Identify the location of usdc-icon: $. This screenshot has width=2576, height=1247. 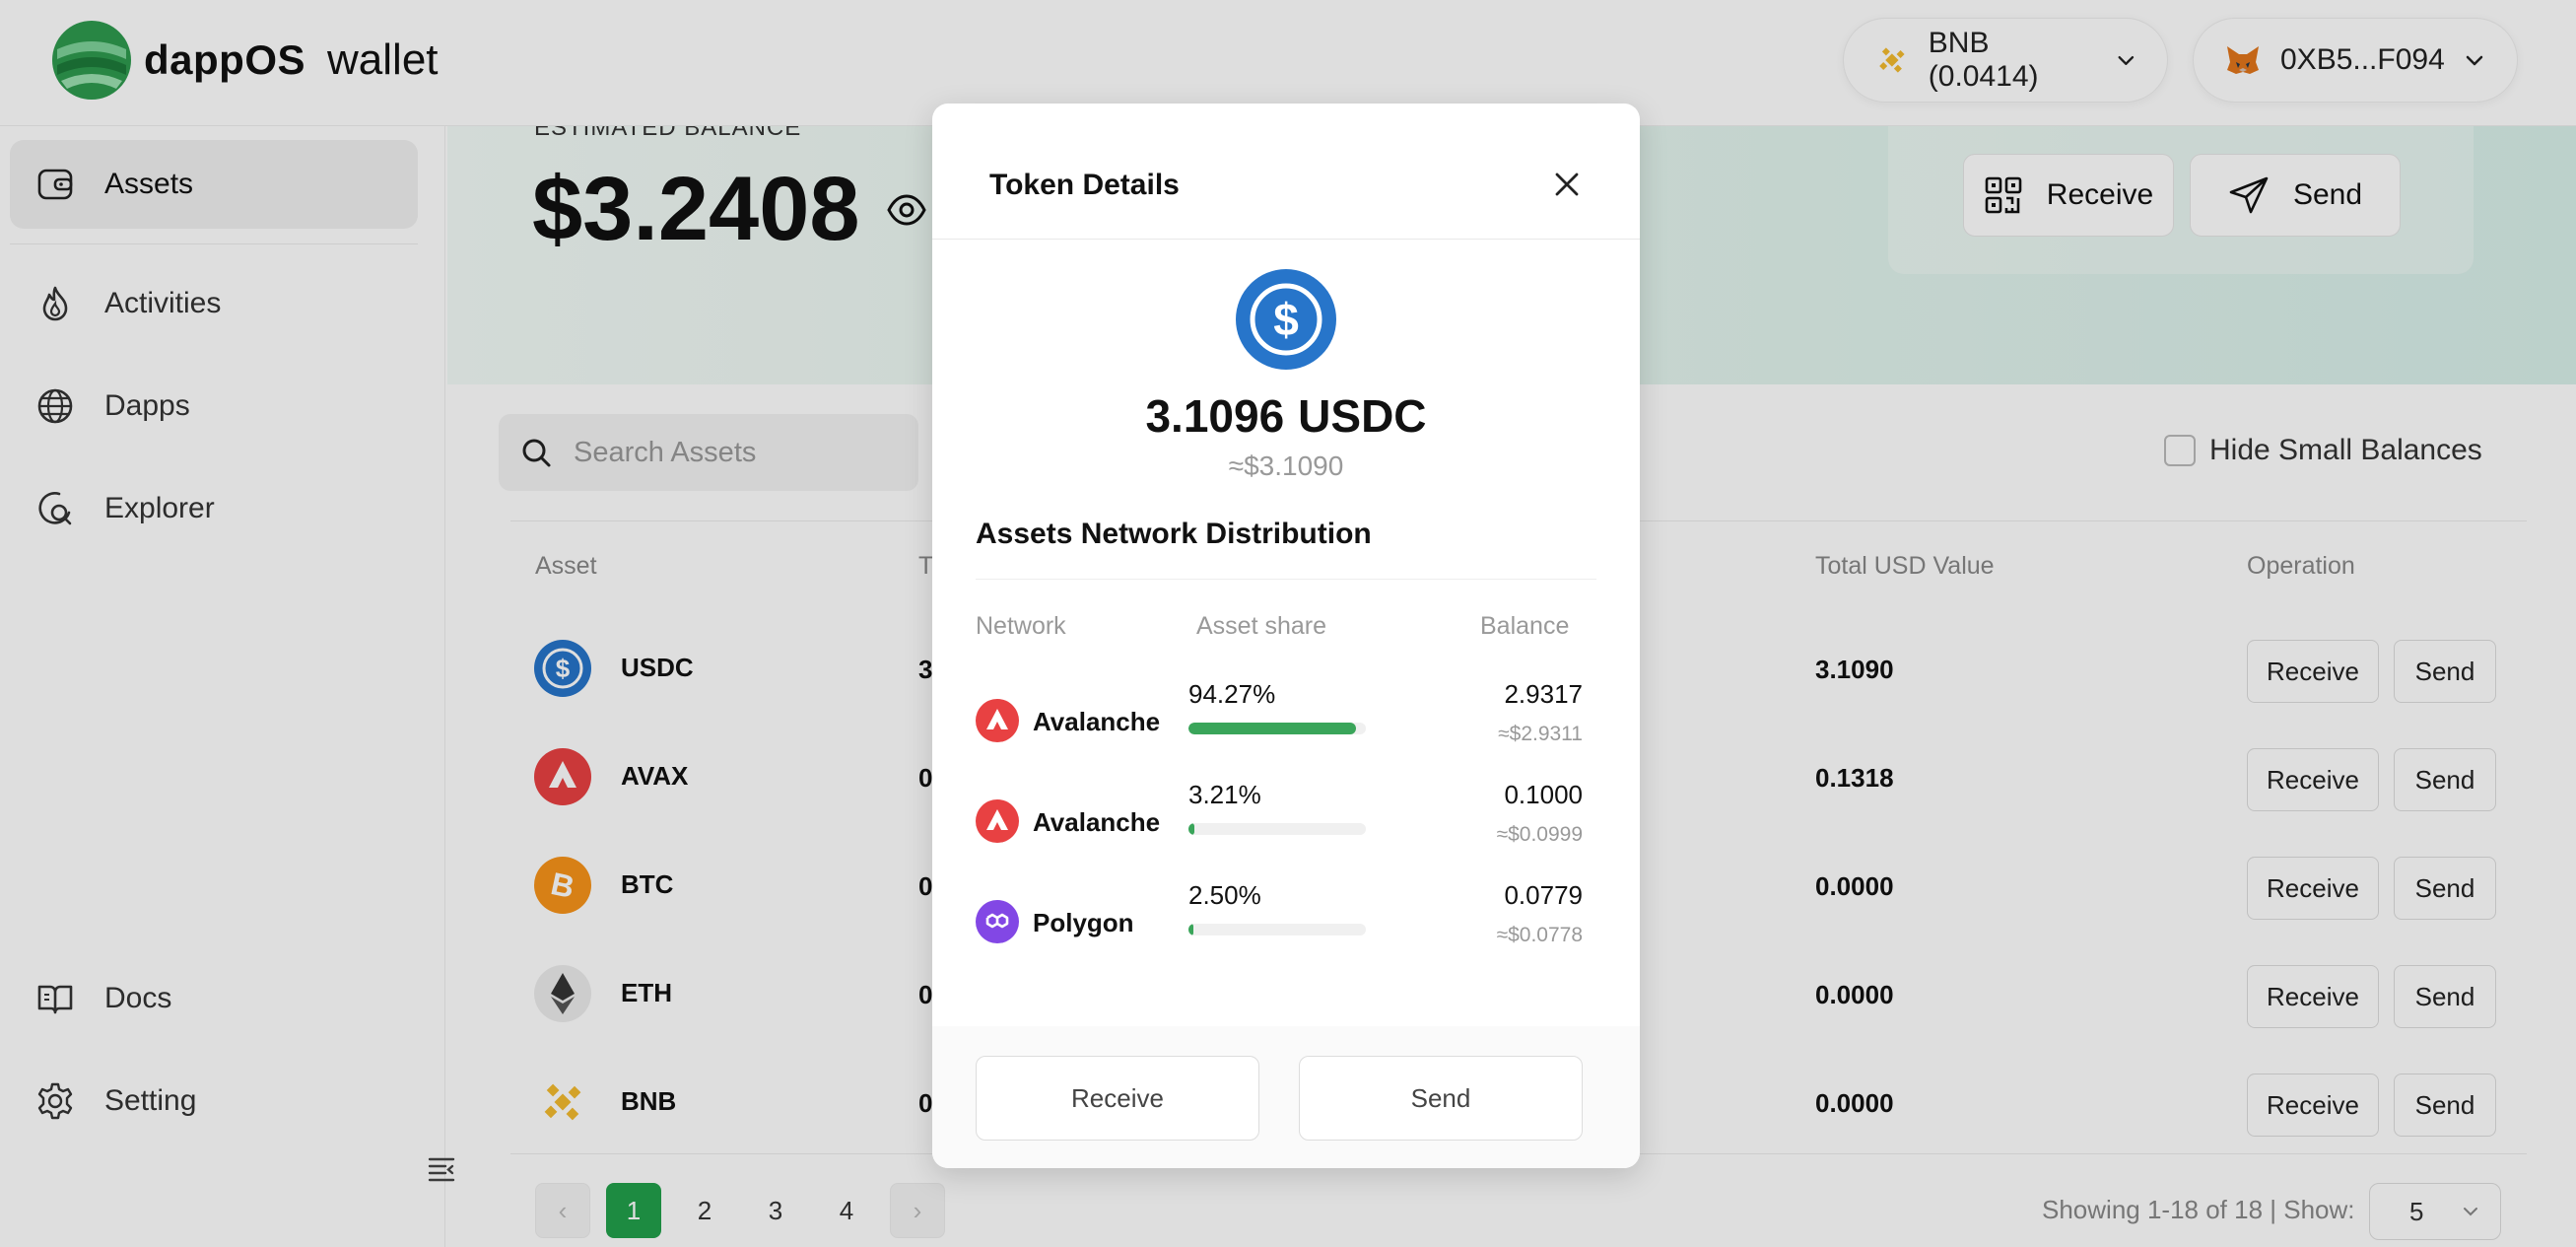
(1286, 319).